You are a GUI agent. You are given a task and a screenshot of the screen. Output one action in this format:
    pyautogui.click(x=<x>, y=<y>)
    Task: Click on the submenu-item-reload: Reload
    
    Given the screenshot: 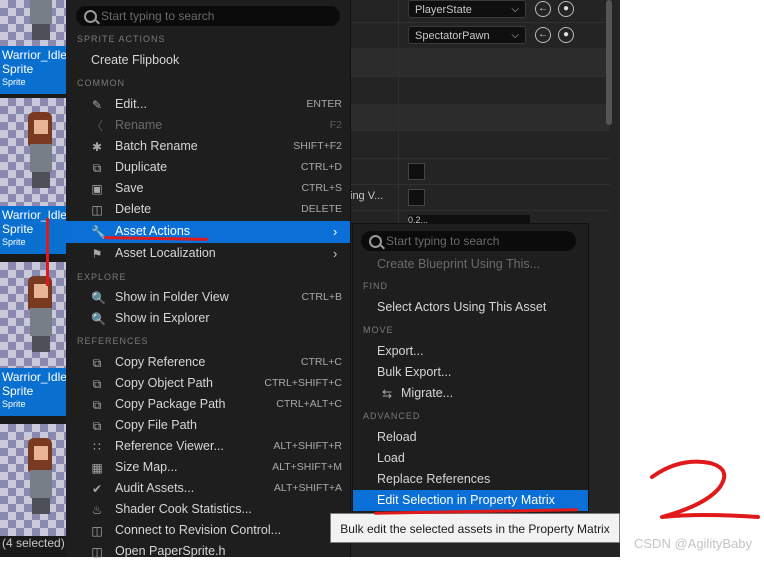 What is the action you would take?
    pyautogui.click(x=397, y=437)
    